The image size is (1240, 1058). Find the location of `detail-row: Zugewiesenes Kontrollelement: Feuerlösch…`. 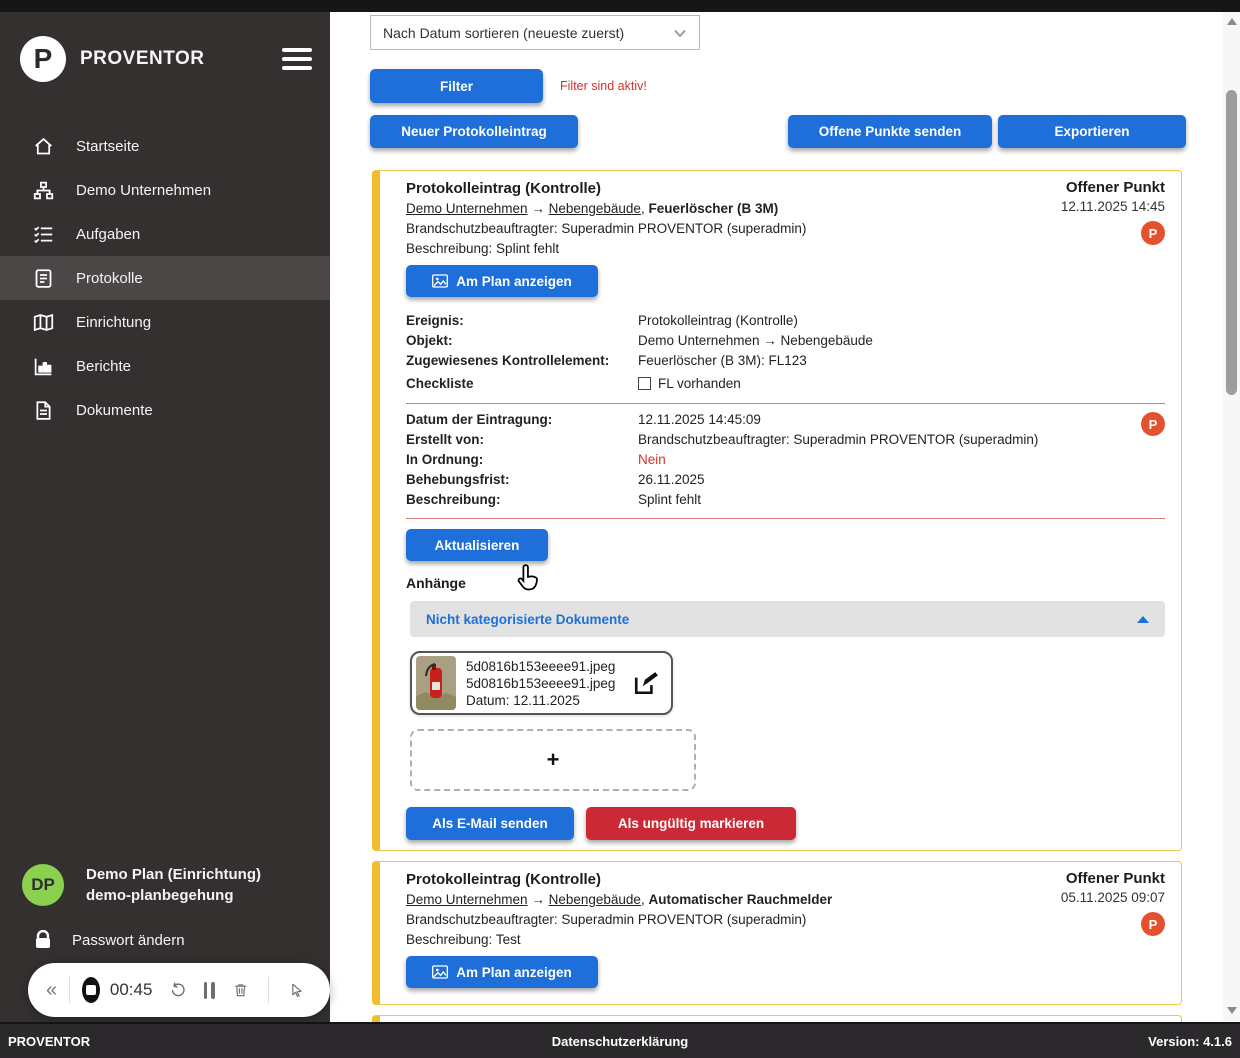

detail-row: Zugewiesenes Kontrollelement: Feuerlösch… is located at coordinates (606, 360).